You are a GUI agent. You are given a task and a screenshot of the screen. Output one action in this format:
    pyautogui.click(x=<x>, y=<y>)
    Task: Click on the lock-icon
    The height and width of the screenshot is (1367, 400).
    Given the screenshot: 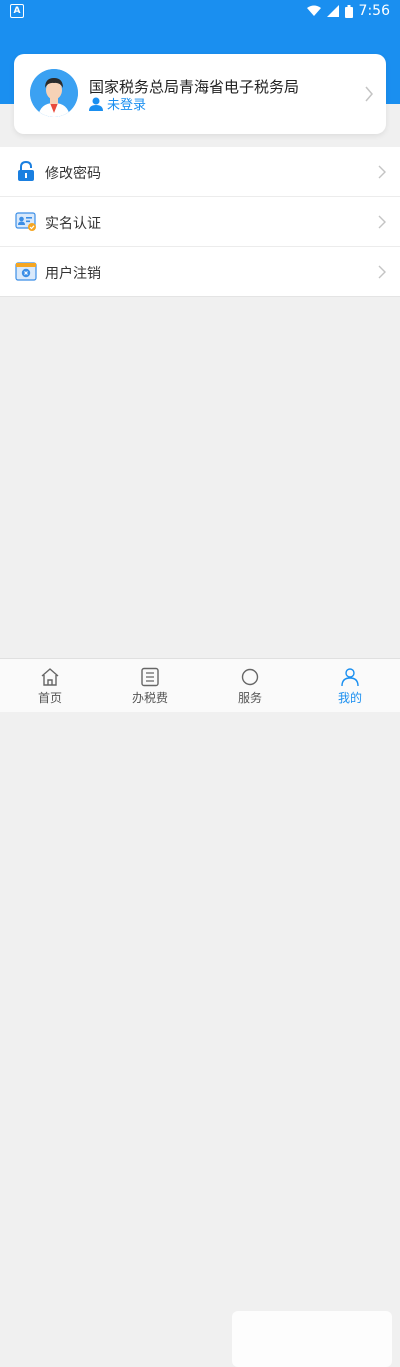 What is the action you would take?
    pyautogui.click(x=26, y=170)
    